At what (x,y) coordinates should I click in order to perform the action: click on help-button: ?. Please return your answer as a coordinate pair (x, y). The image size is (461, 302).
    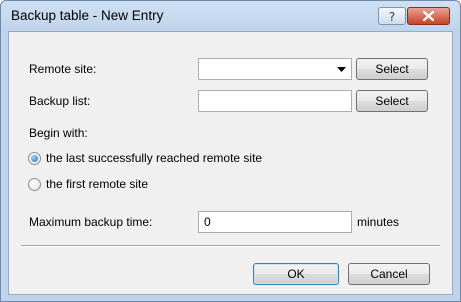
    Looking at the image, I should click on (392, 16).